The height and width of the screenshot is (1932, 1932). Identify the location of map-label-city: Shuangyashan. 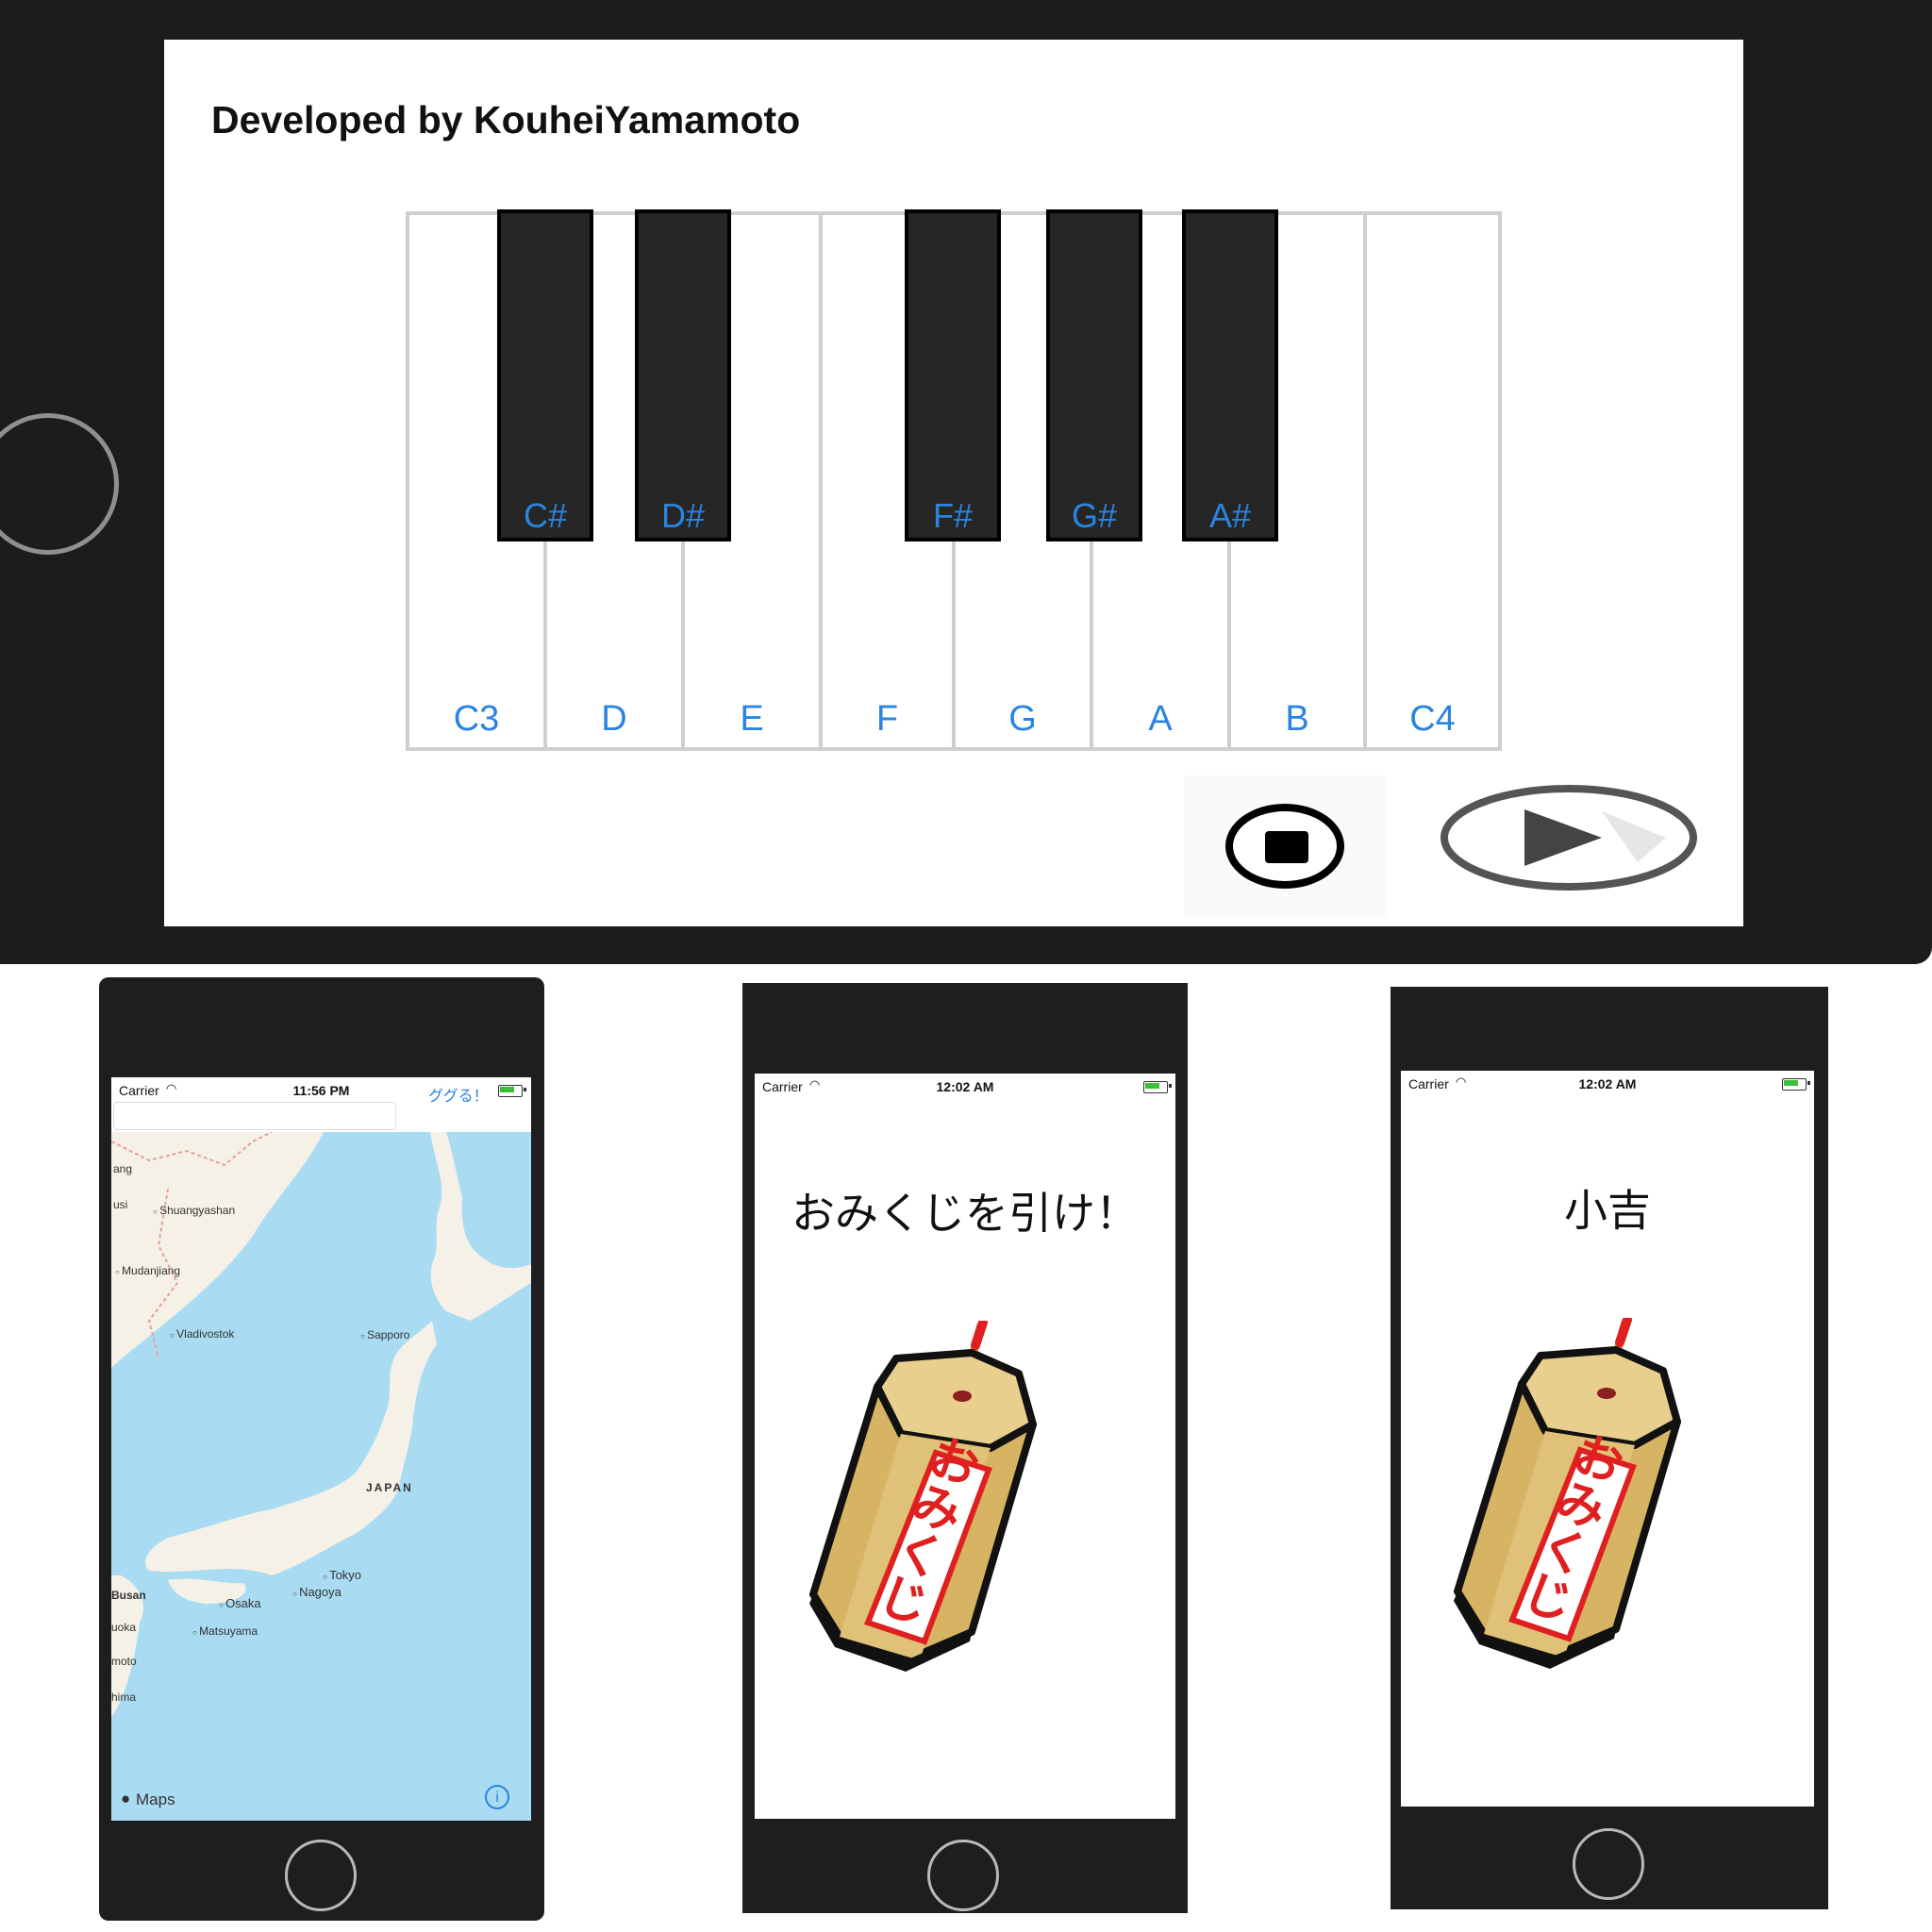
(194, 1211).